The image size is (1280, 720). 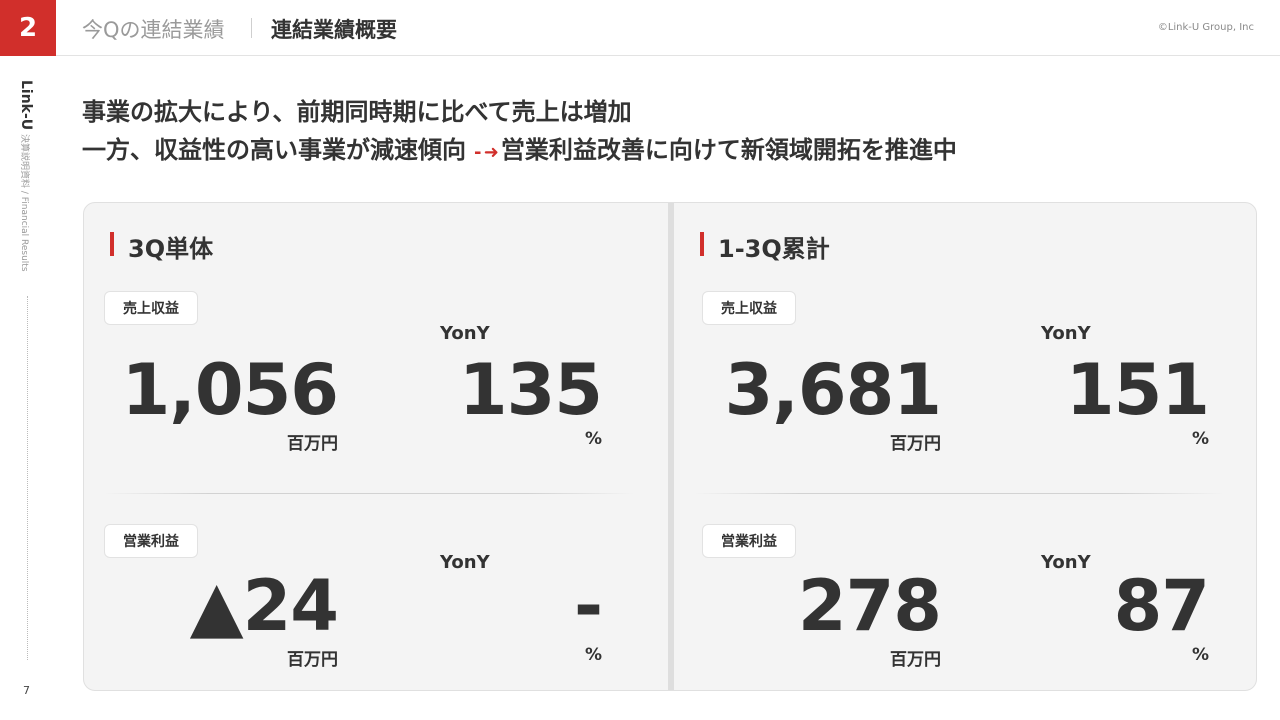 I want to click on page-title: 連結業績概要, so click(x=334, y=30).